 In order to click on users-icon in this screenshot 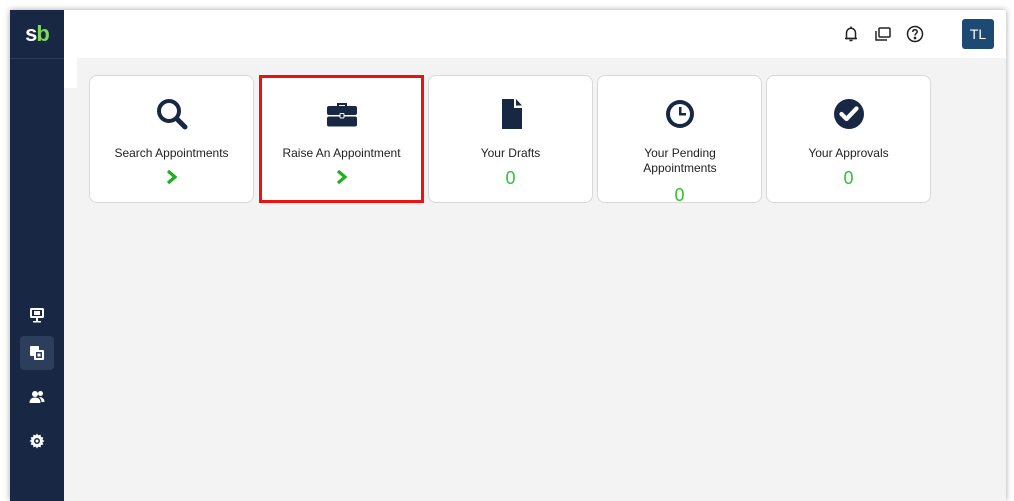, I will do `click(37, 397)`.